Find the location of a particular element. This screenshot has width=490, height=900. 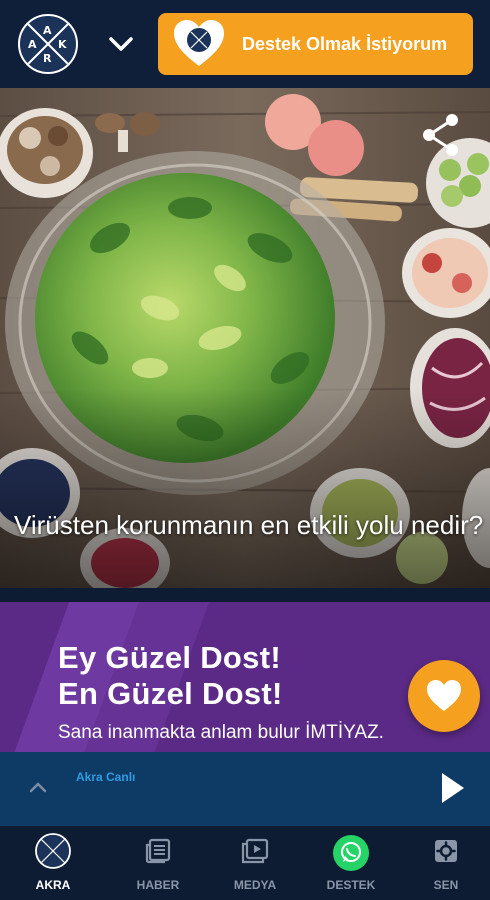

nav-item-destek: DESTEK is located at coordinates (351, 863).